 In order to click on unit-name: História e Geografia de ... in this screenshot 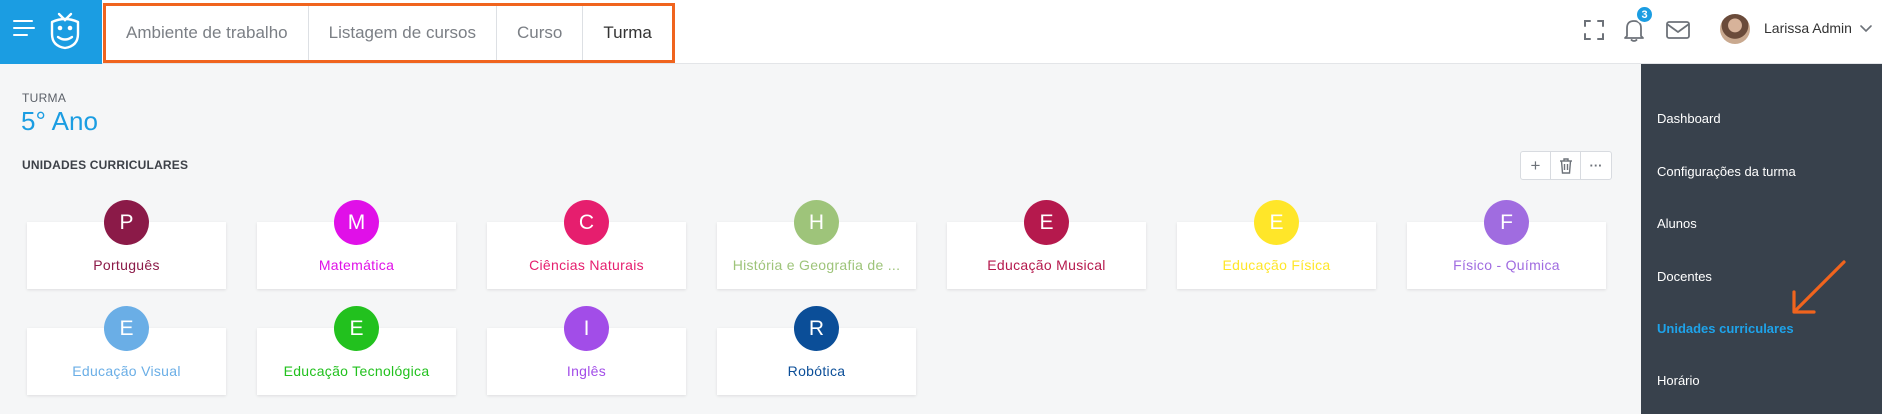, I will do `click(816, 265)`.